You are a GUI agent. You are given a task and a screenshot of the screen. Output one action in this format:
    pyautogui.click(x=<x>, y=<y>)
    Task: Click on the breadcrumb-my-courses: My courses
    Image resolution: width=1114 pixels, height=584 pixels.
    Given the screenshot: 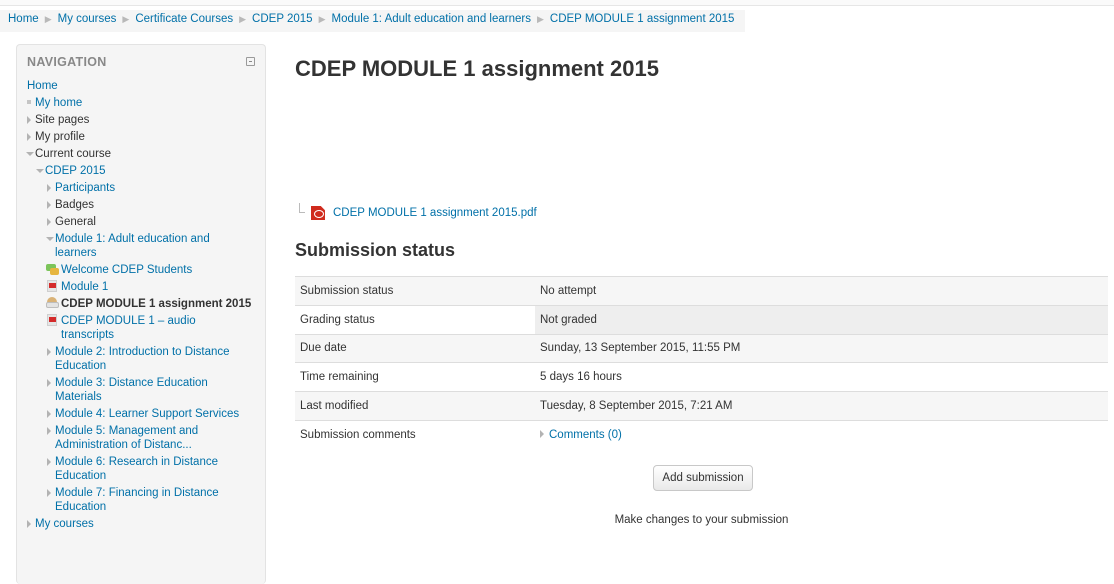 What is the action you would take?
    pyautogui.click(x=87, y=19)
    